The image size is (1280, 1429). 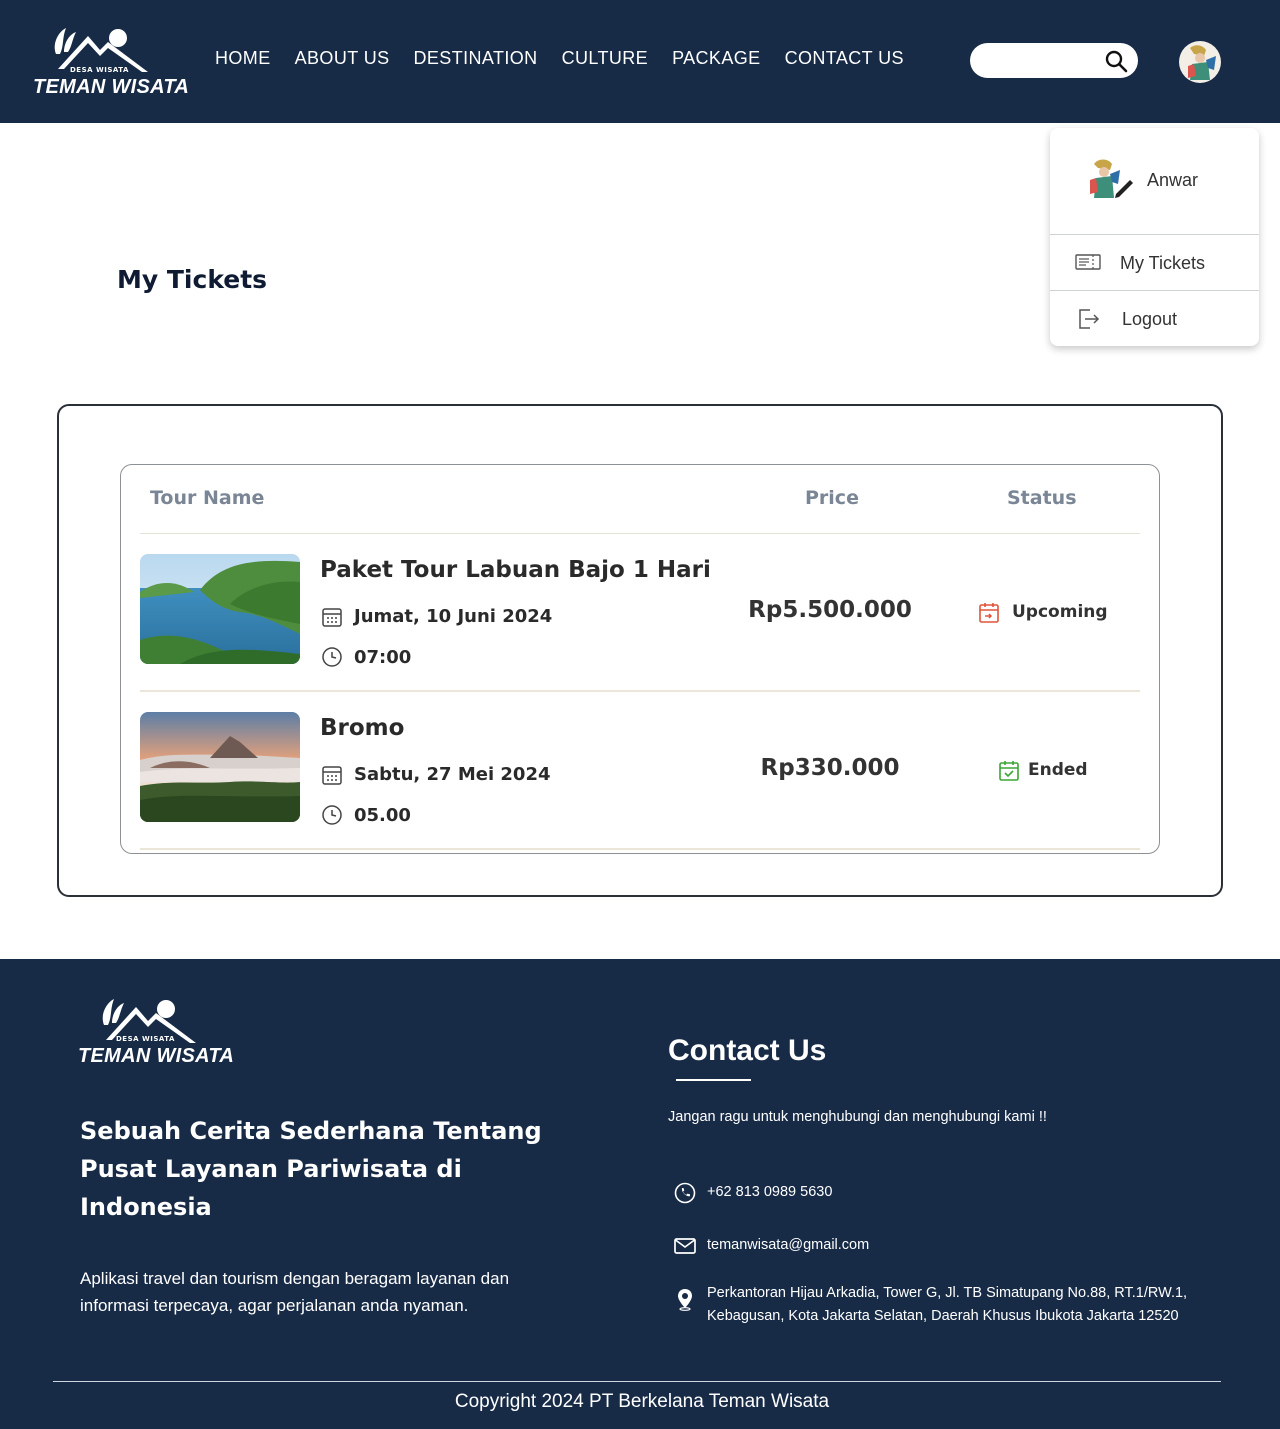 What do you see at coordinates (788, 1245) in the screenshot?
I see `contact-email: temanwisata@gmail.com` at bounding box center [788, 1245].